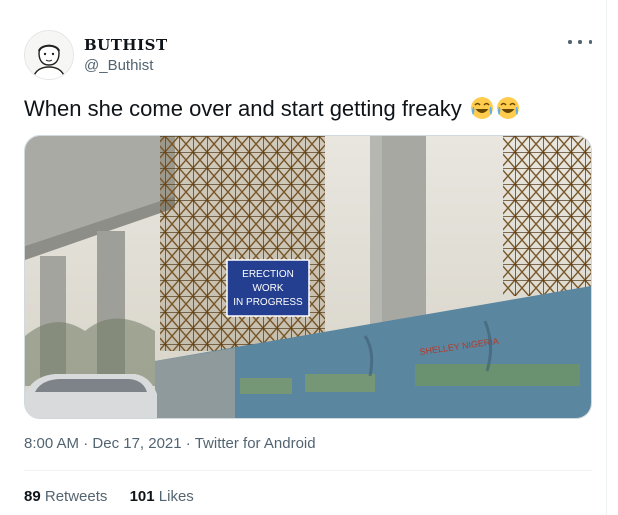 This screenshot has height=515, width=618. Describe the element at coordinates (32, 496) in the screenshot. I see `retweets-count: 89` at that location.